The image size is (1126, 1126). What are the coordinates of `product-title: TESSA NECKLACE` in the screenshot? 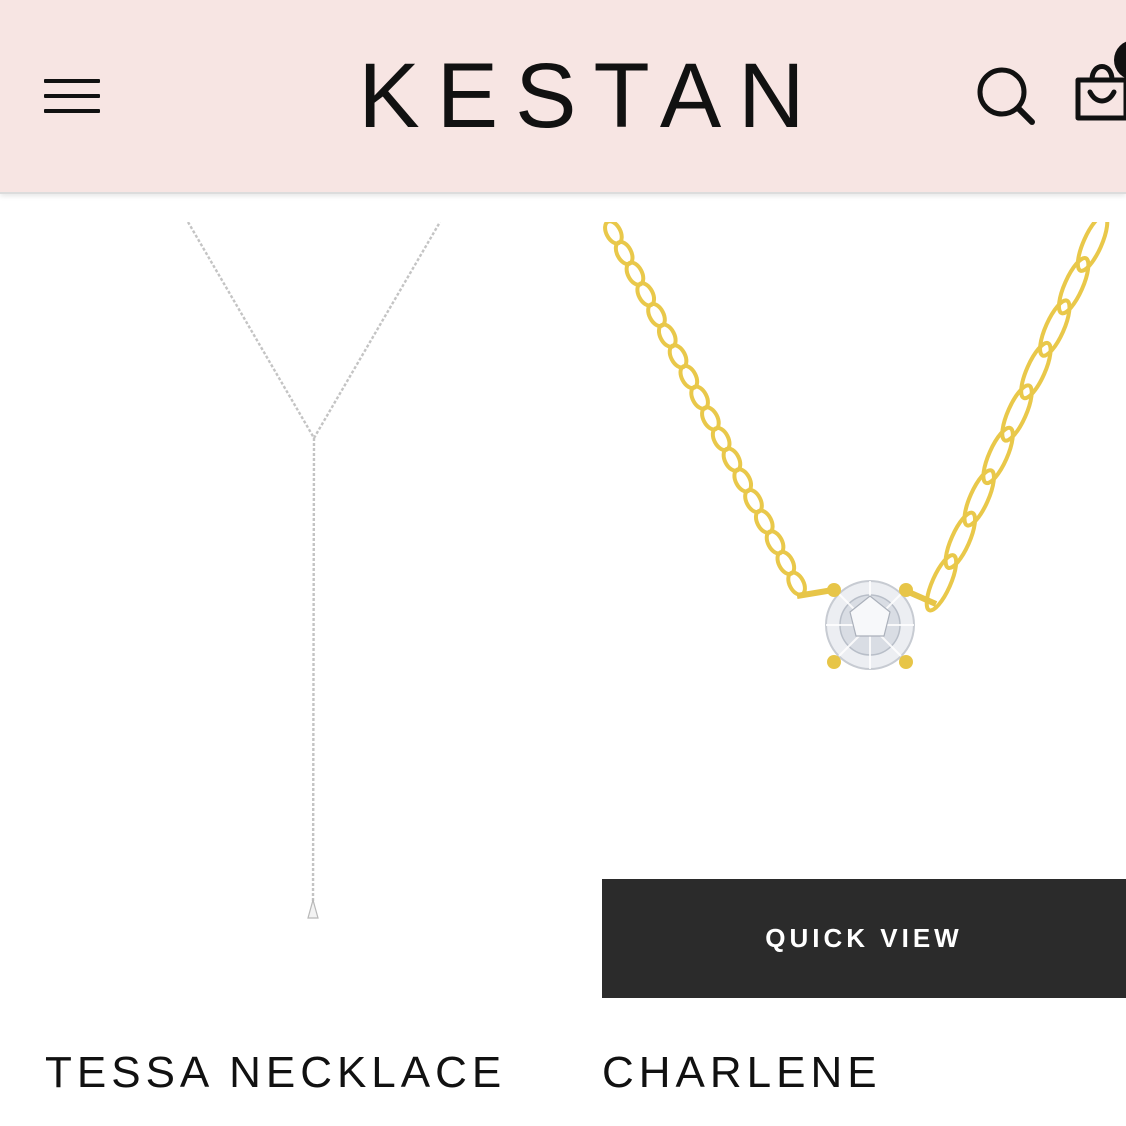 It's located at (345, 1073).